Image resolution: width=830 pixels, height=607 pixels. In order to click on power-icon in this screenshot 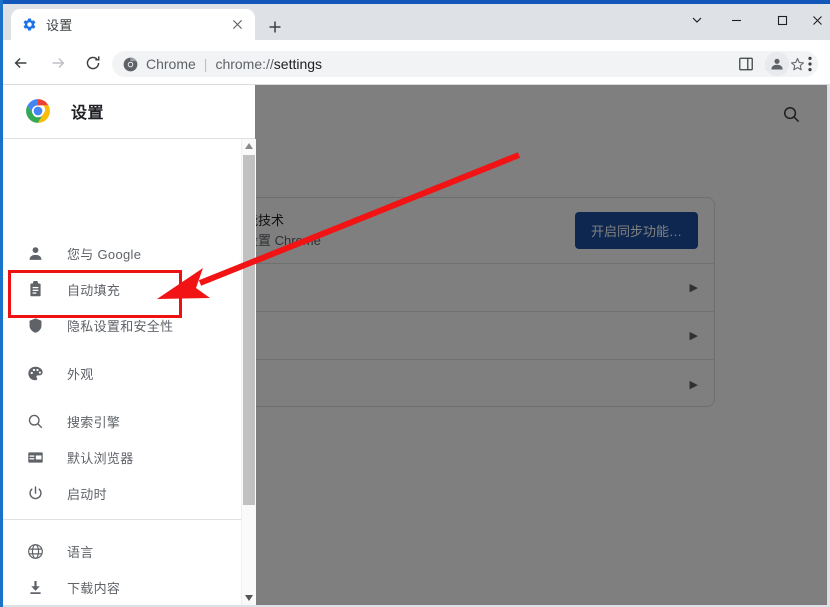, I will do `click(35, 493)`.